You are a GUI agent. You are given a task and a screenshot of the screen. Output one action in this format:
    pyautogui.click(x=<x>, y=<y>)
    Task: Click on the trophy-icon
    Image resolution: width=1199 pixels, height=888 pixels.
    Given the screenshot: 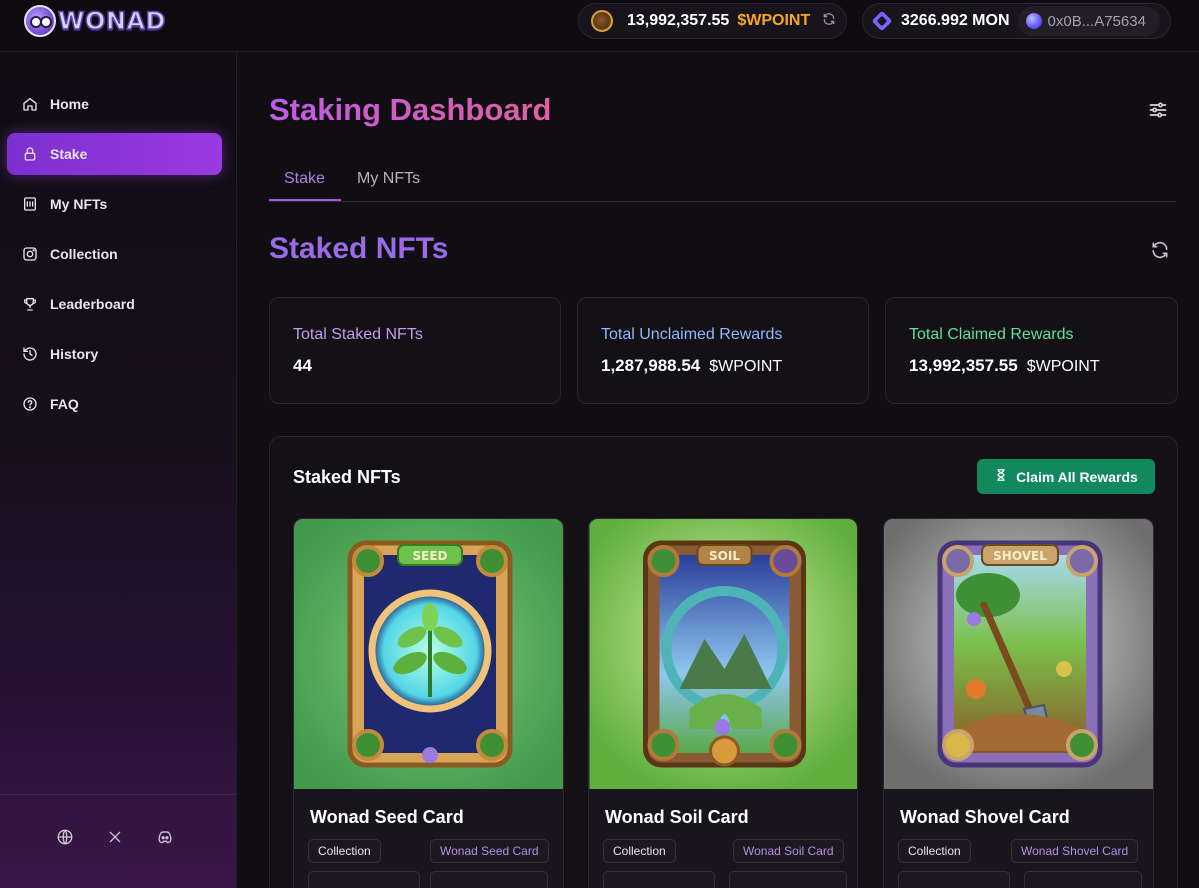 What is the action you would take?
    pyautogui.click(x=30, y=304)
    